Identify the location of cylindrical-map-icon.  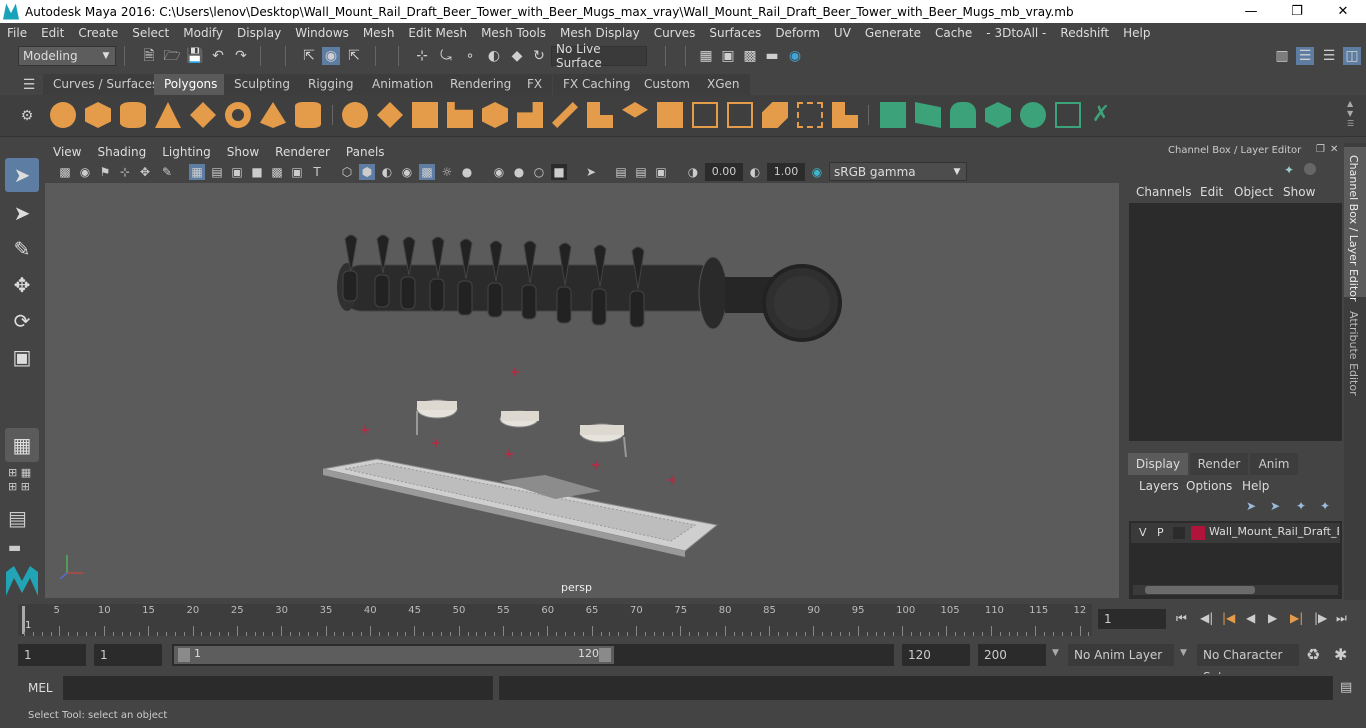
(928, 115).